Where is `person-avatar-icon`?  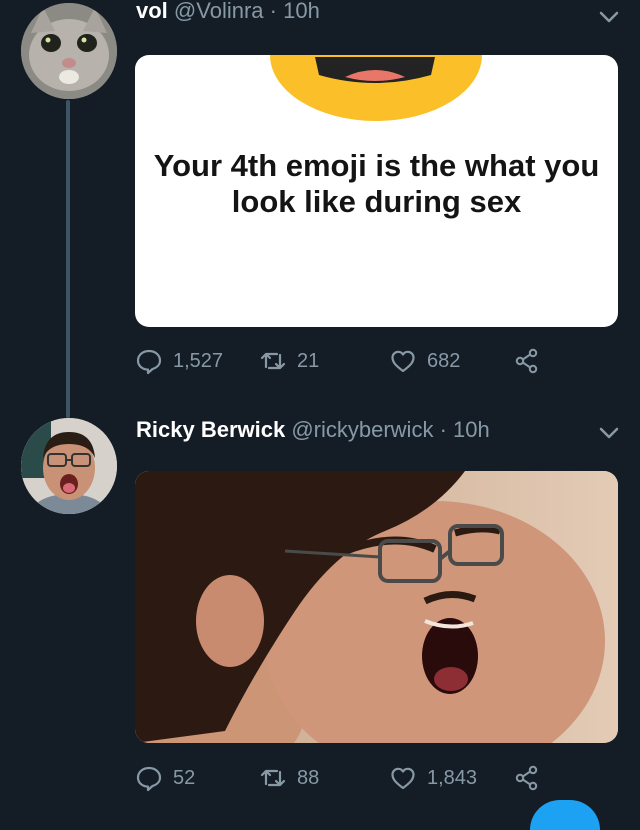 person-avatar-icon is located at coordinates (69, 466).